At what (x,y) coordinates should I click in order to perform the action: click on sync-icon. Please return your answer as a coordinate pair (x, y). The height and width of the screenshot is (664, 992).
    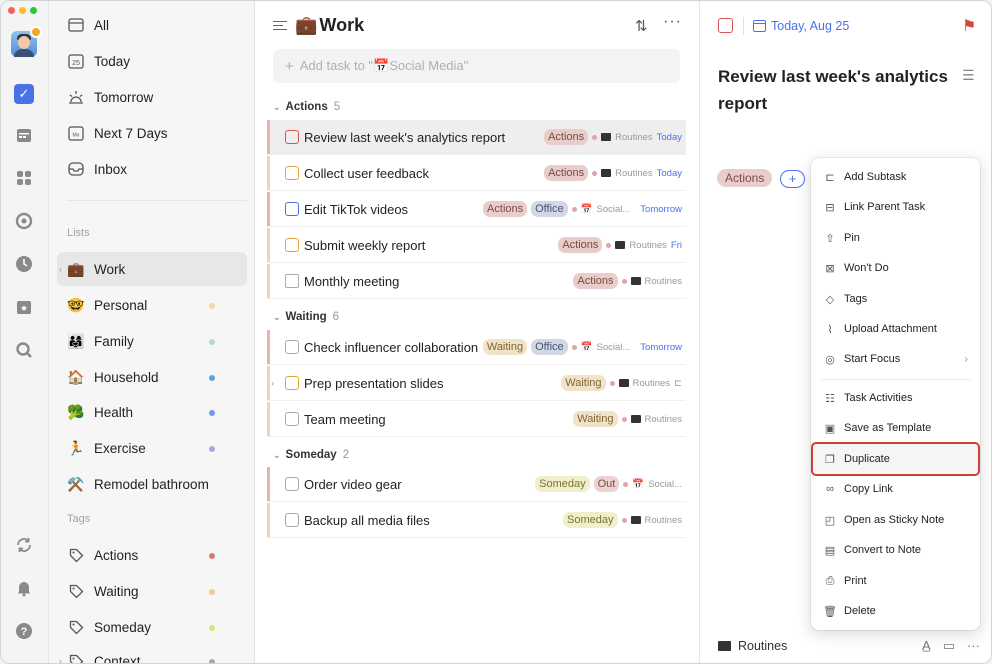
    Looking at the image, I should click on (24, 545).